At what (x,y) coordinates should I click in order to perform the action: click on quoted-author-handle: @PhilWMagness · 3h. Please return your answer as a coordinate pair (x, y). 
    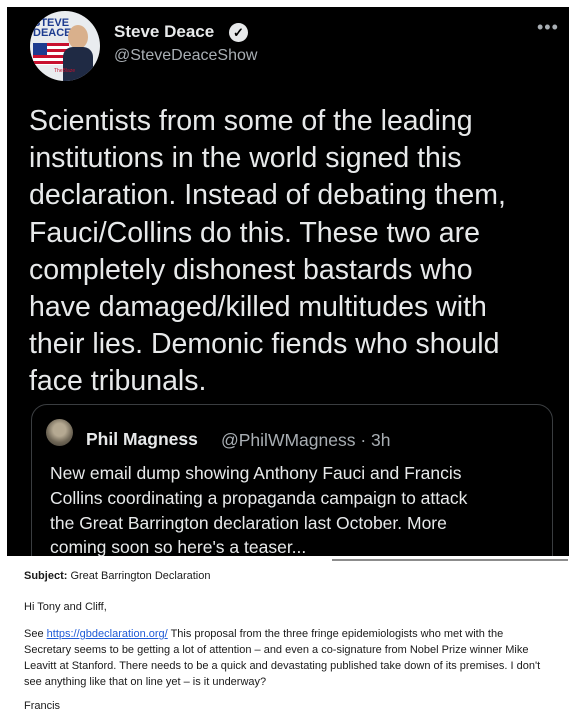
    Looking at the image, I should click on (306, 440).